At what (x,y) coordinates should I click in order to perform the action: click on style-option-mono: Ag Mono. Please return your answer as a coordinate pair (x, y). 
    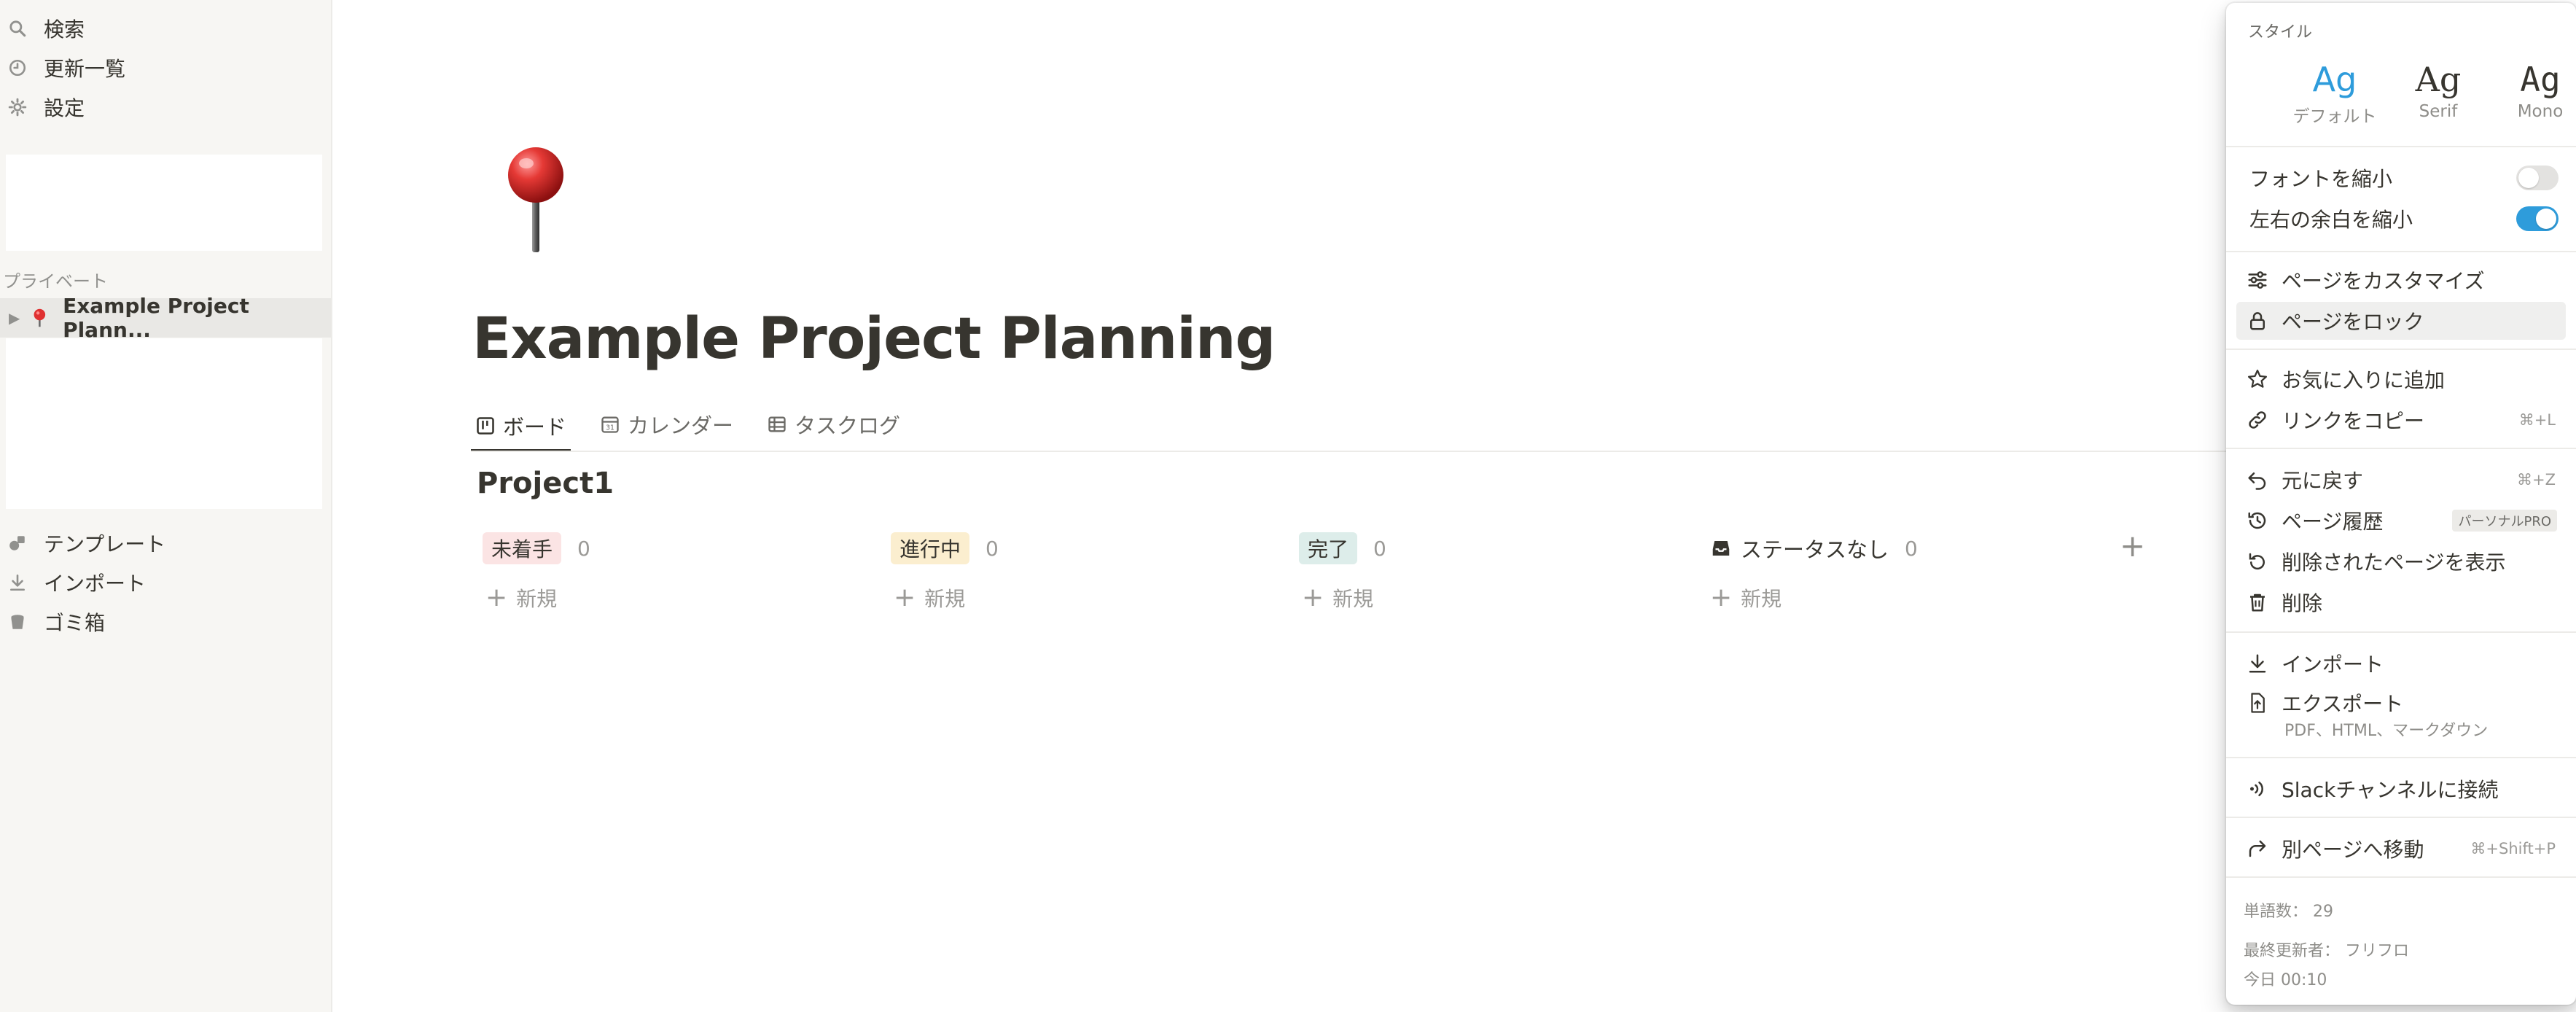
    Looking at the image, I should click on (2534, 91).